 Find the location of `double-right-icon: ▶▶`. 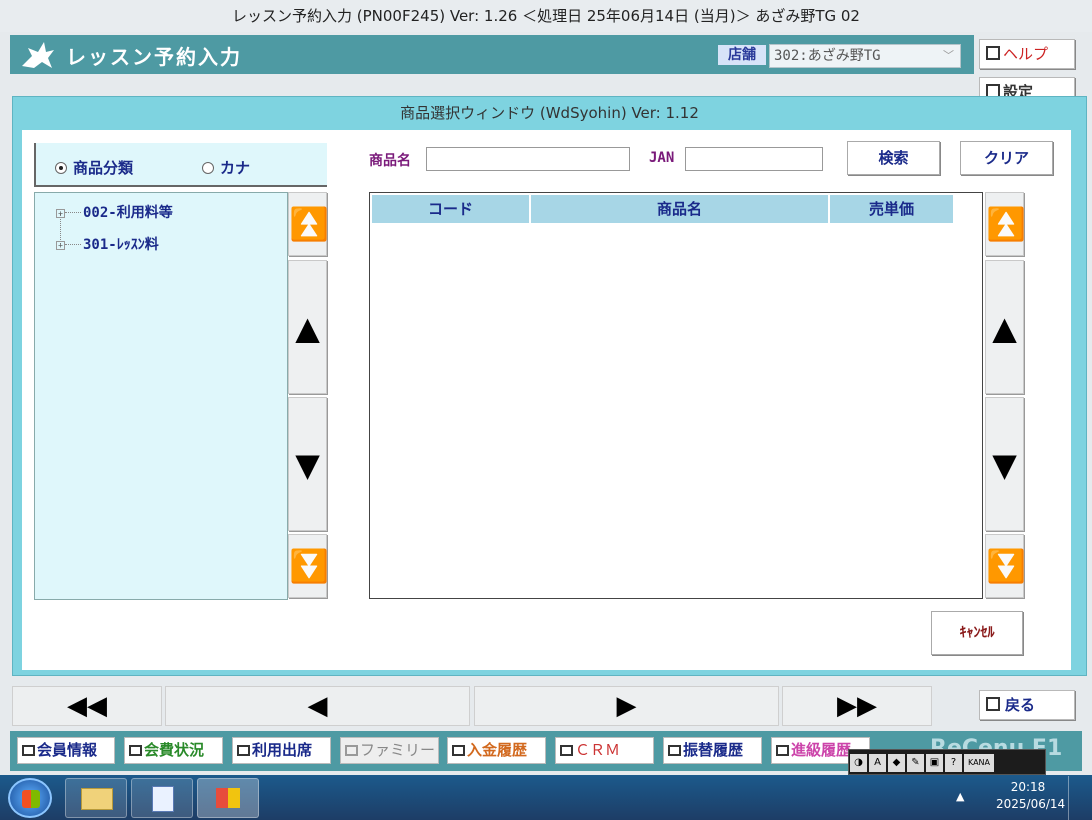

double-right-icon: ▶▶ is located at coordinates (857, 706).